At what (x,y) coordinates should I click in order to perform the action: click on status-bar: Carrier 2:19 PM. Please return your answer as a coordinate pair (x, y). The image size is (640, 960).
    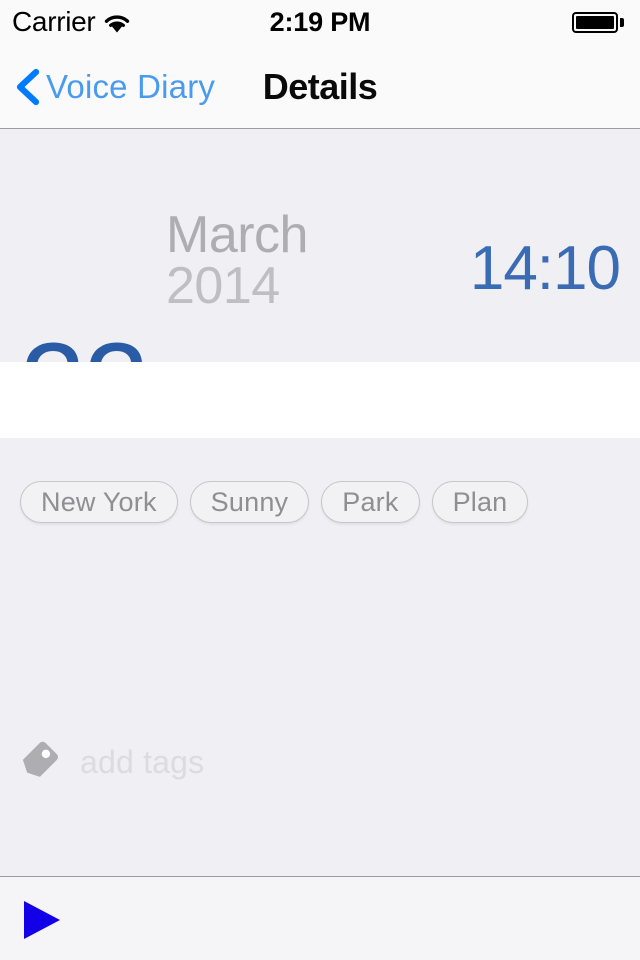
    Looking at the image, I should click on (320, 22).